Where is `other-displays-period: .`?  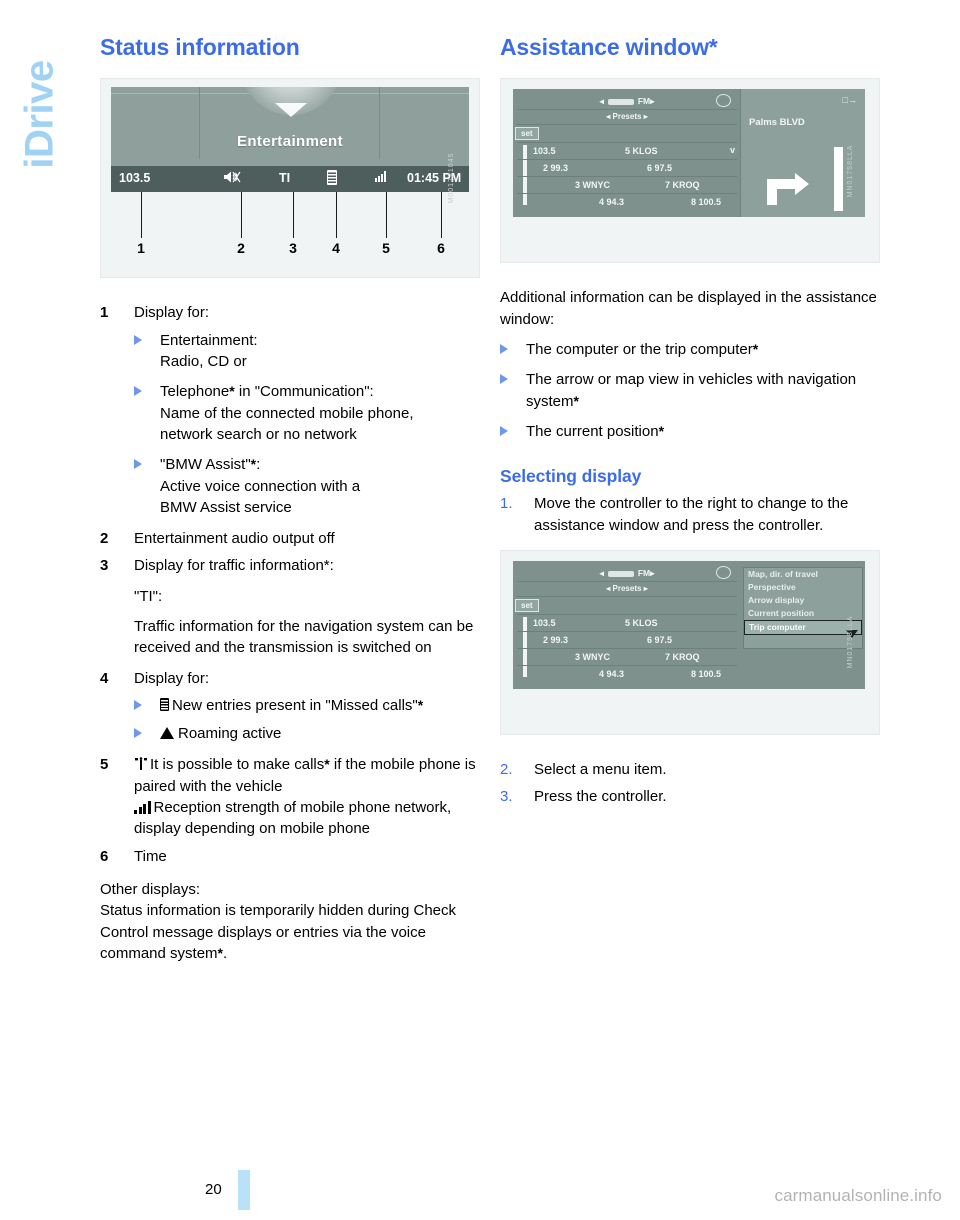
other-displays-period: . is located at coordinates (225, 953).